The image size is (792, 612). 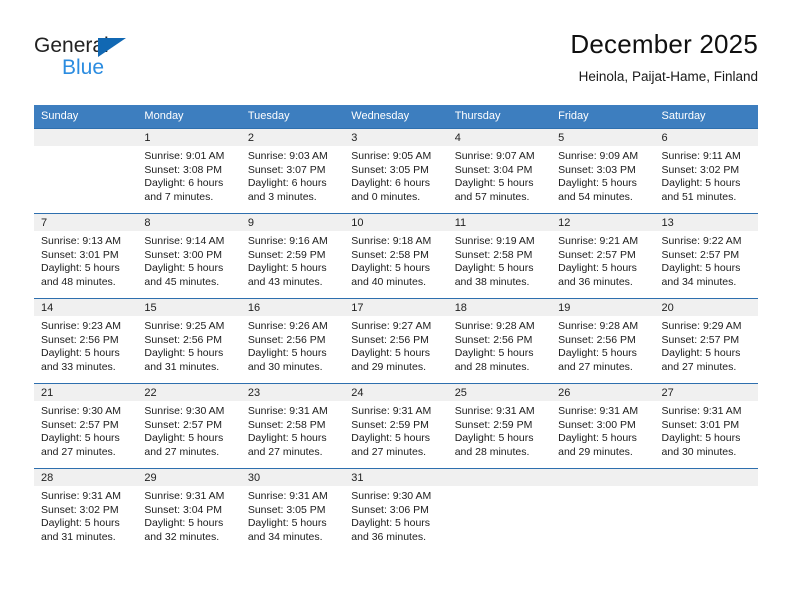 I want to click on weekday-header-saturday: Saturday, so click(x=706, y=117).